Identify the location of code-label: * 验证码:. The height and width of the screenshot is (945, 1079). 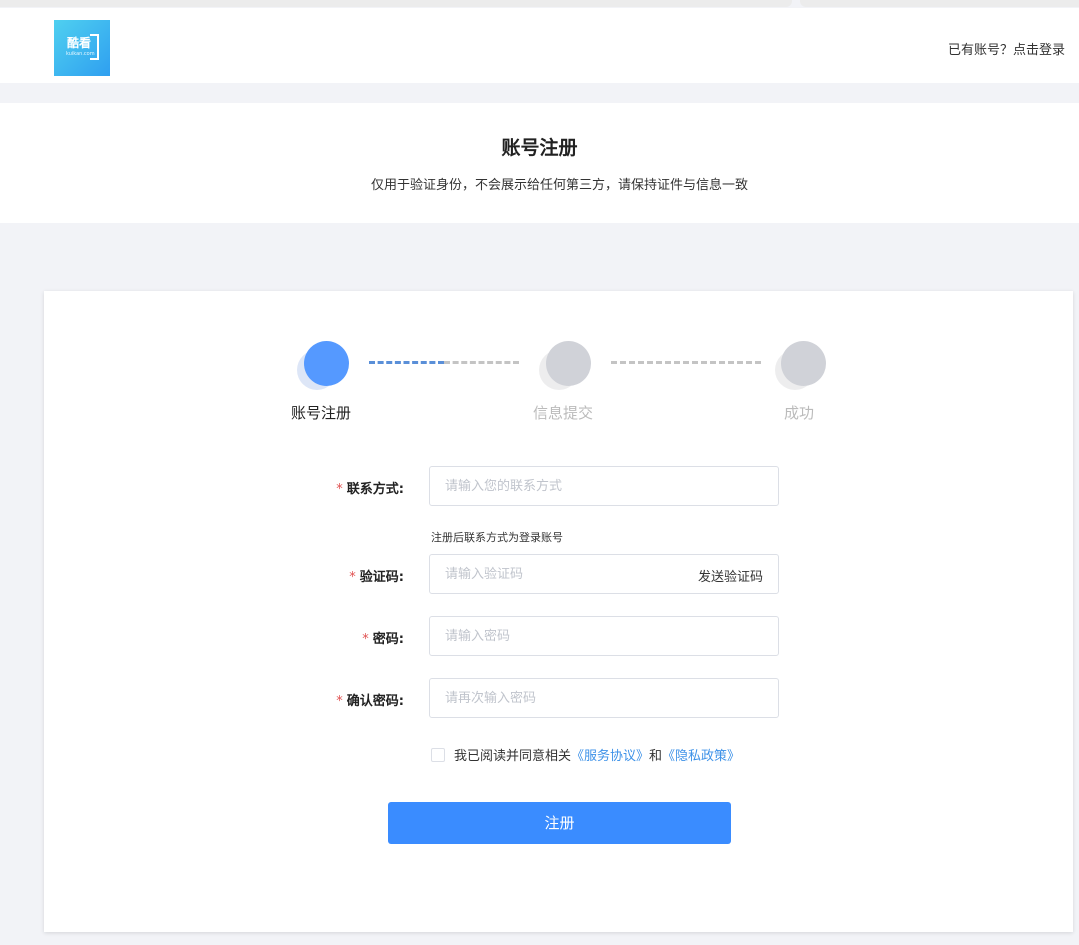
(376, 575).